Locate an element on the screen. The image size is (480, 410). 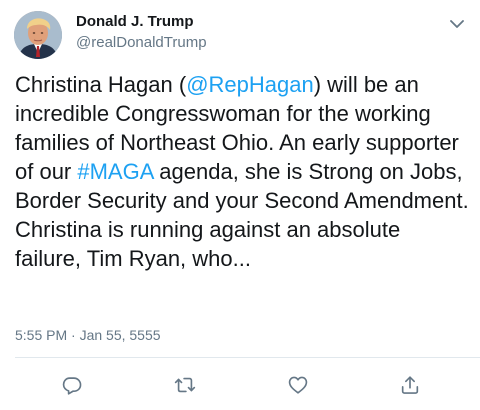
chevron-down-icon is located at coordinates (457, 24).